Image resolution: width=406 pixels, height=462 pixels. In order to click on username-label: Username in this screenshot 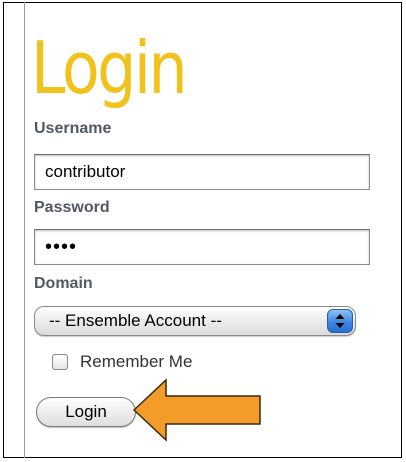, I will do `click(73, 128)`.